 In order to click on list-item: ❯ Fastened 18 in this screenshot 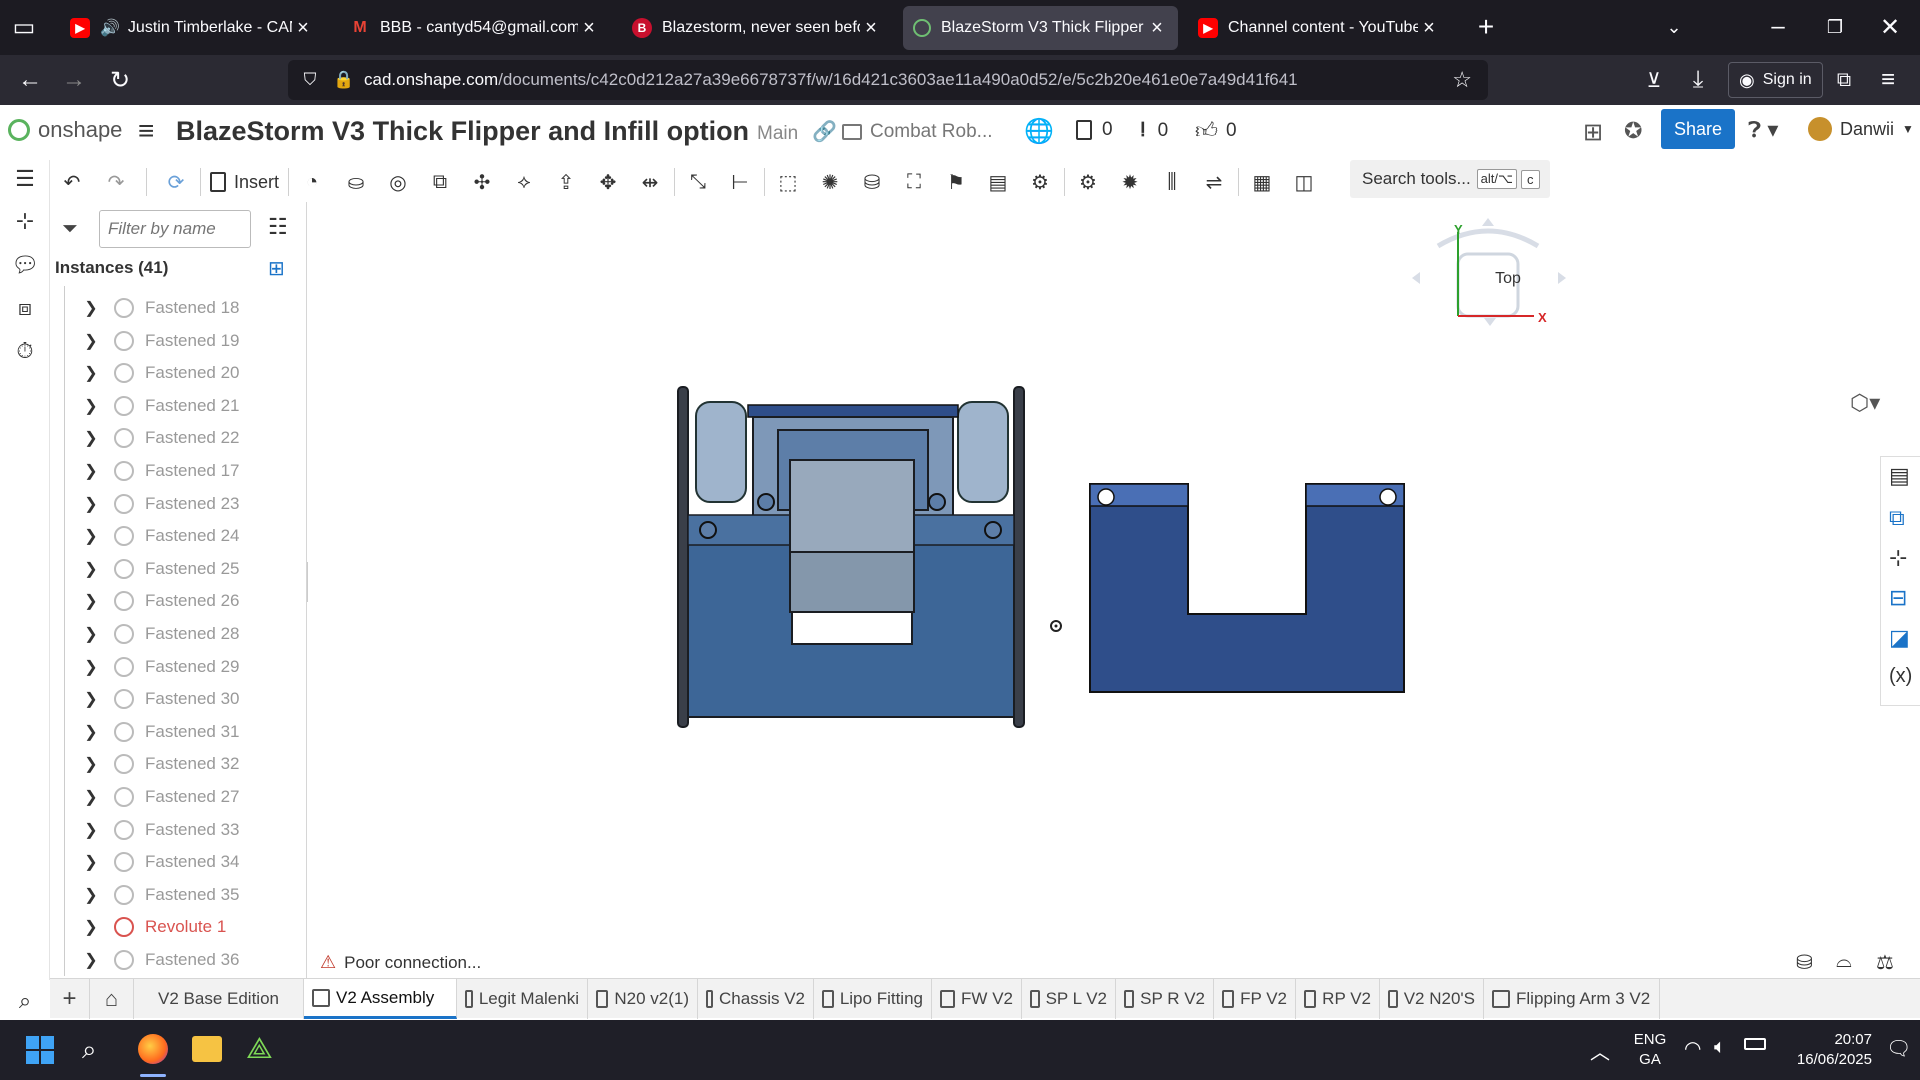, I will do `click(160, 308)`.